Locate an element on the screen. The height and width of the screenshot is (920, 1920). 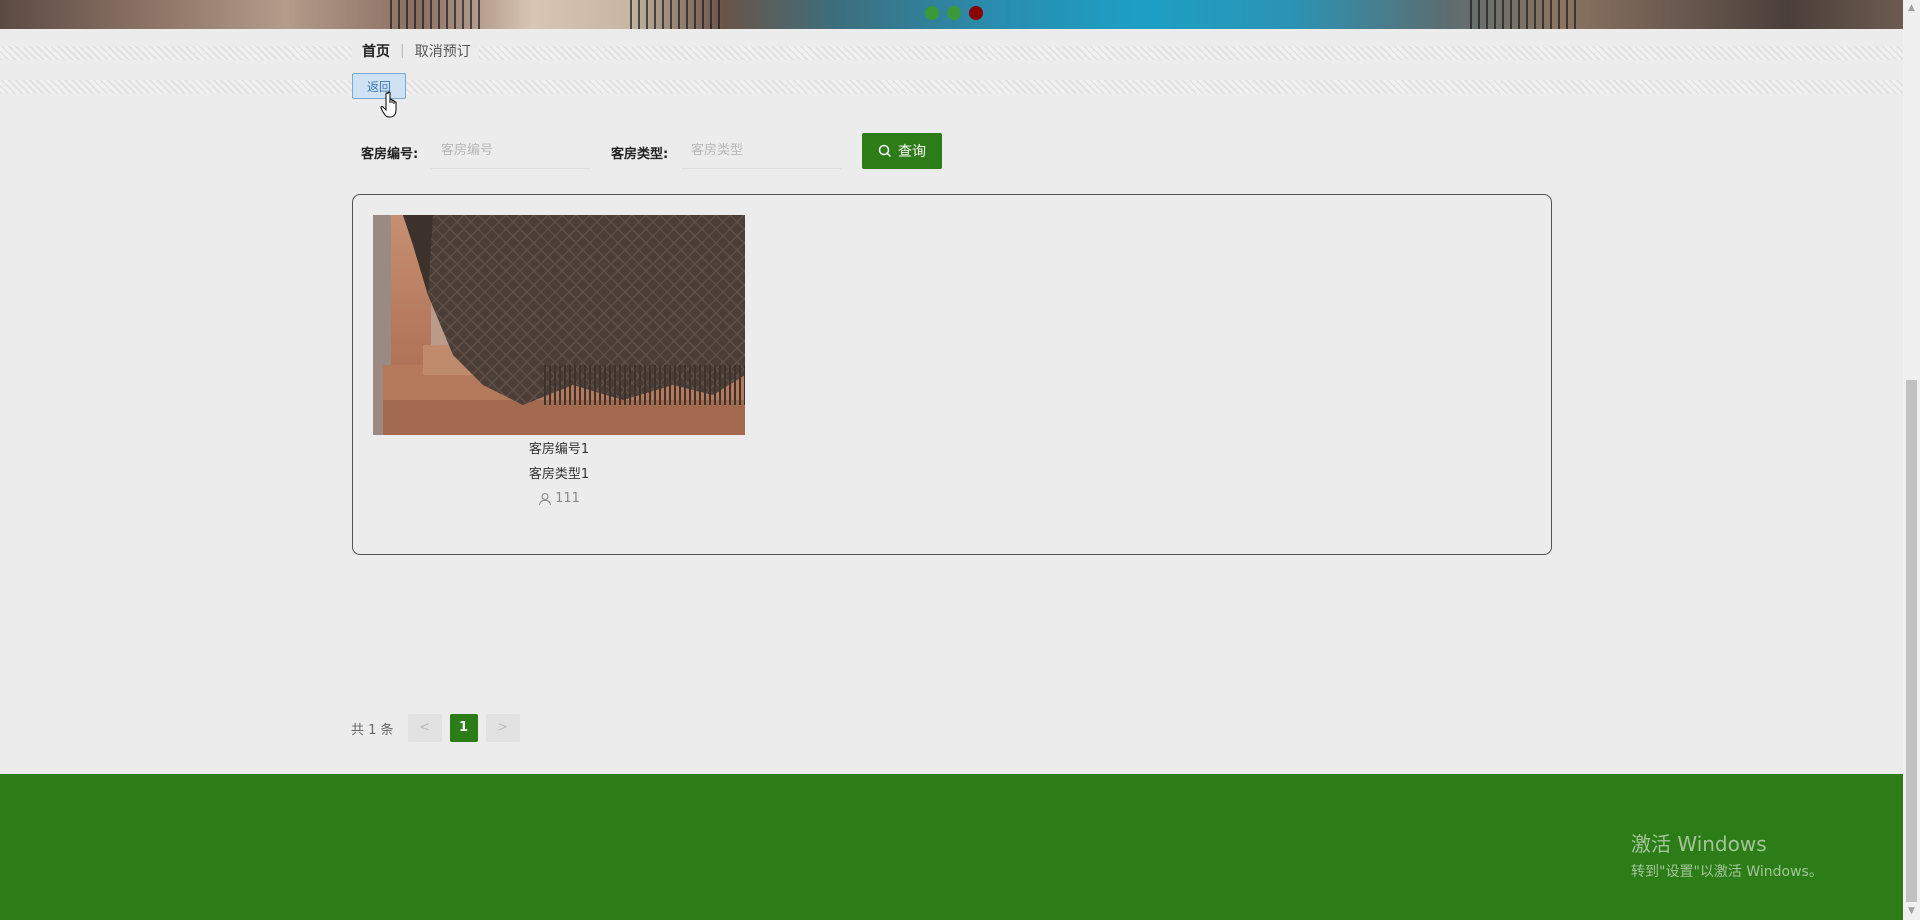
carousel-banner is located at coordinates (951, 14).